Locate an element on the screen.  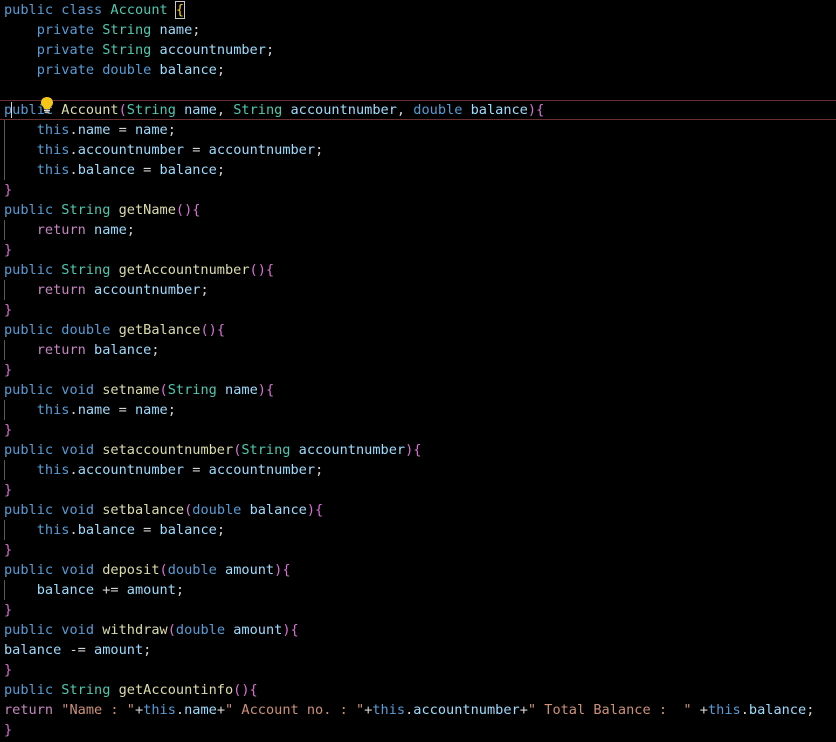
code-line: return name; is located at coordinates (418, 230).